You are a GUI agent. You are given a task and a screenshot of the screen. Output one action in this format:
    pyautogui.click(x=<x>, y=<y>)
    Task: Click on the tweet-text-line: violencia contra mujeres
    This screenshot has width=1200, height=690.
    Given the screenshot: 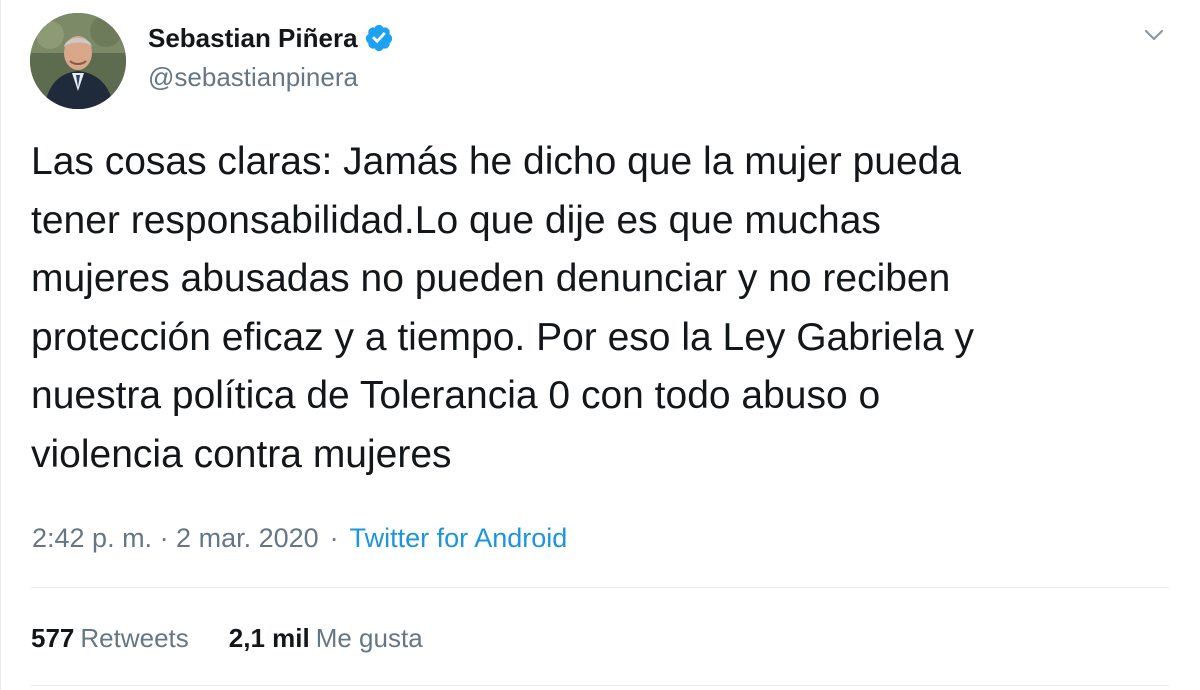 What is the action you would take?
    pyautogui.click(x=241, y=454)
    